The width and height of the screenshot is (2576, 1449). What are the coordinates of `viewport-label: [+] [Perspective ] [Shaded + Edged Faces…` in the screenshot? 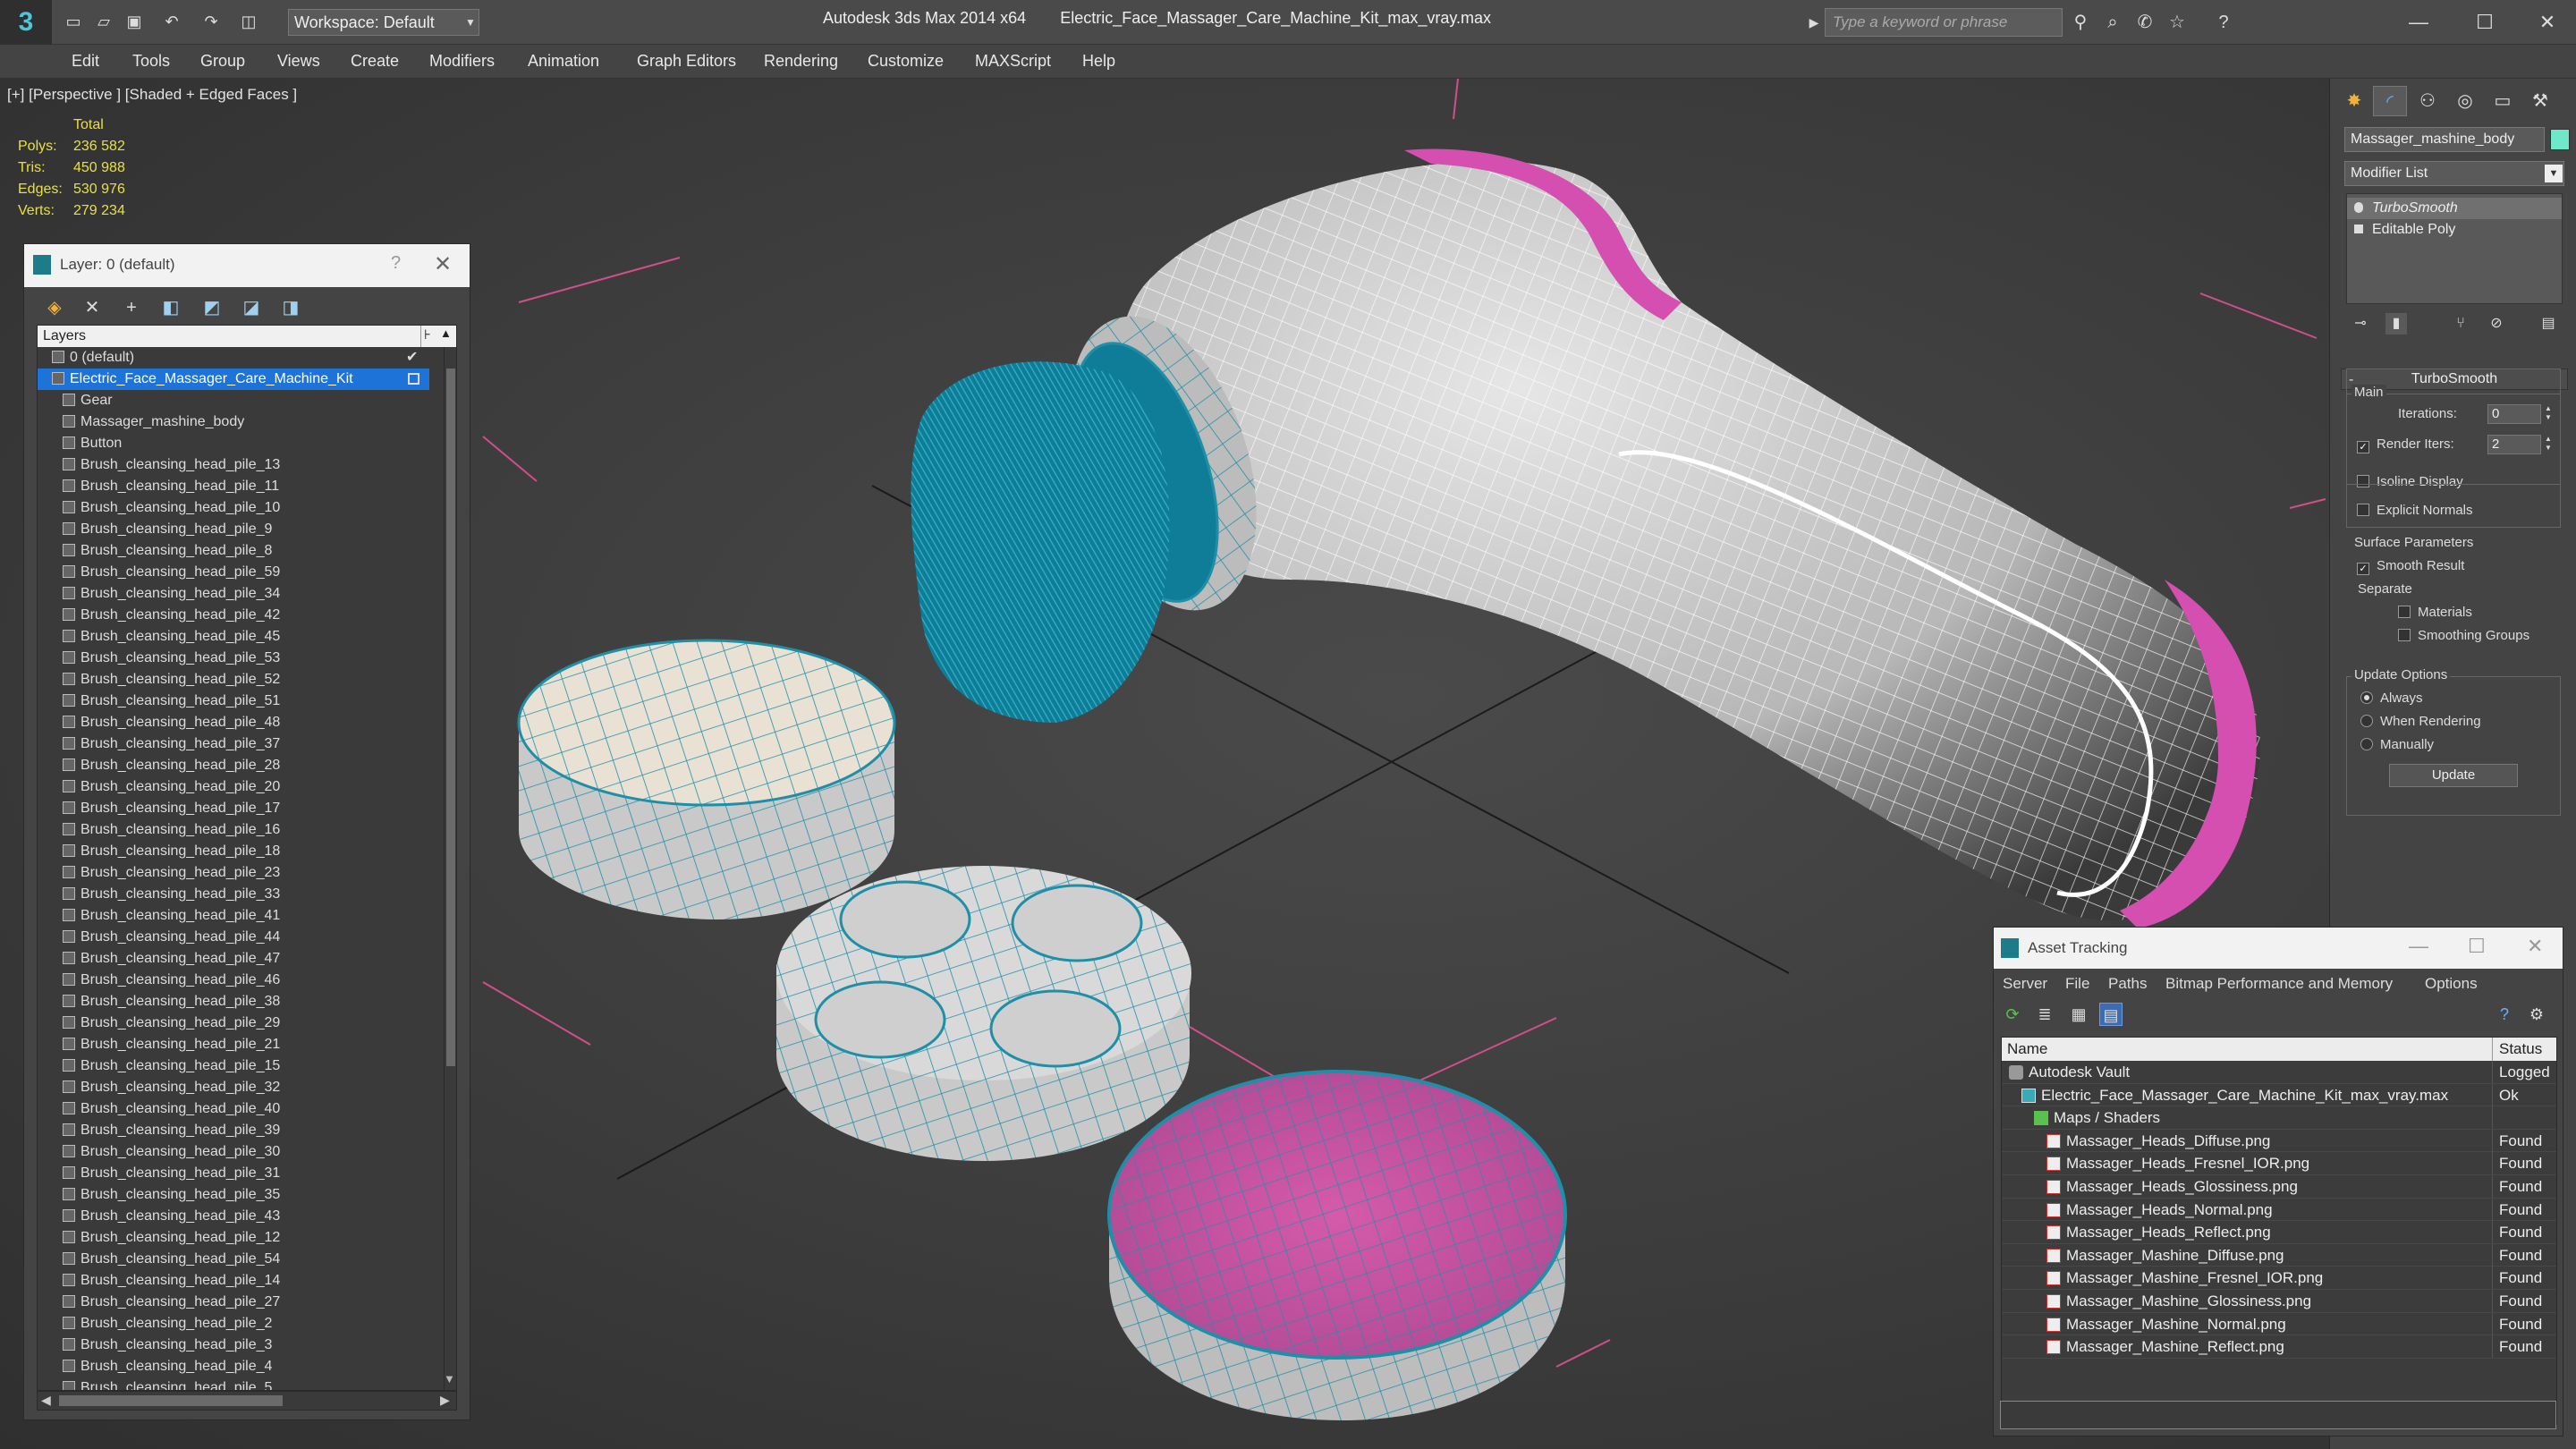 It's located at (152, 95).